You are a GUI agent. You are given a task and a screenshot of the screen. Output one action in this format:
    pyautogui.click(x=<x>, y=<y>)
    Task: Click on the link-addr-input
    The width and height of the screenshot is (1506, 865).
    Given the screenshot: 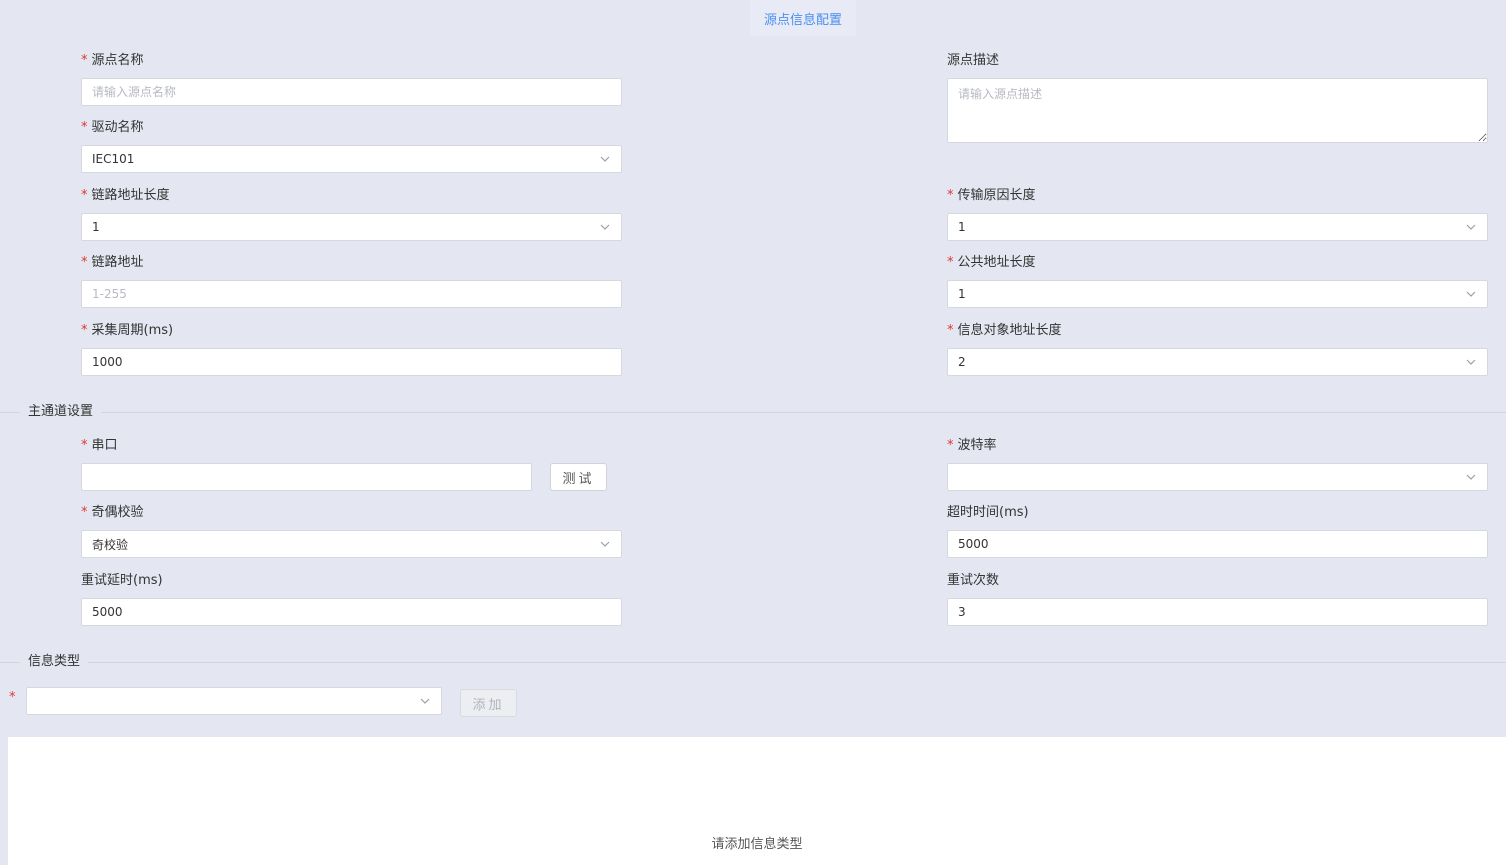 What is the action you would take?
    pyautogui.click(x=351, y=294)
    